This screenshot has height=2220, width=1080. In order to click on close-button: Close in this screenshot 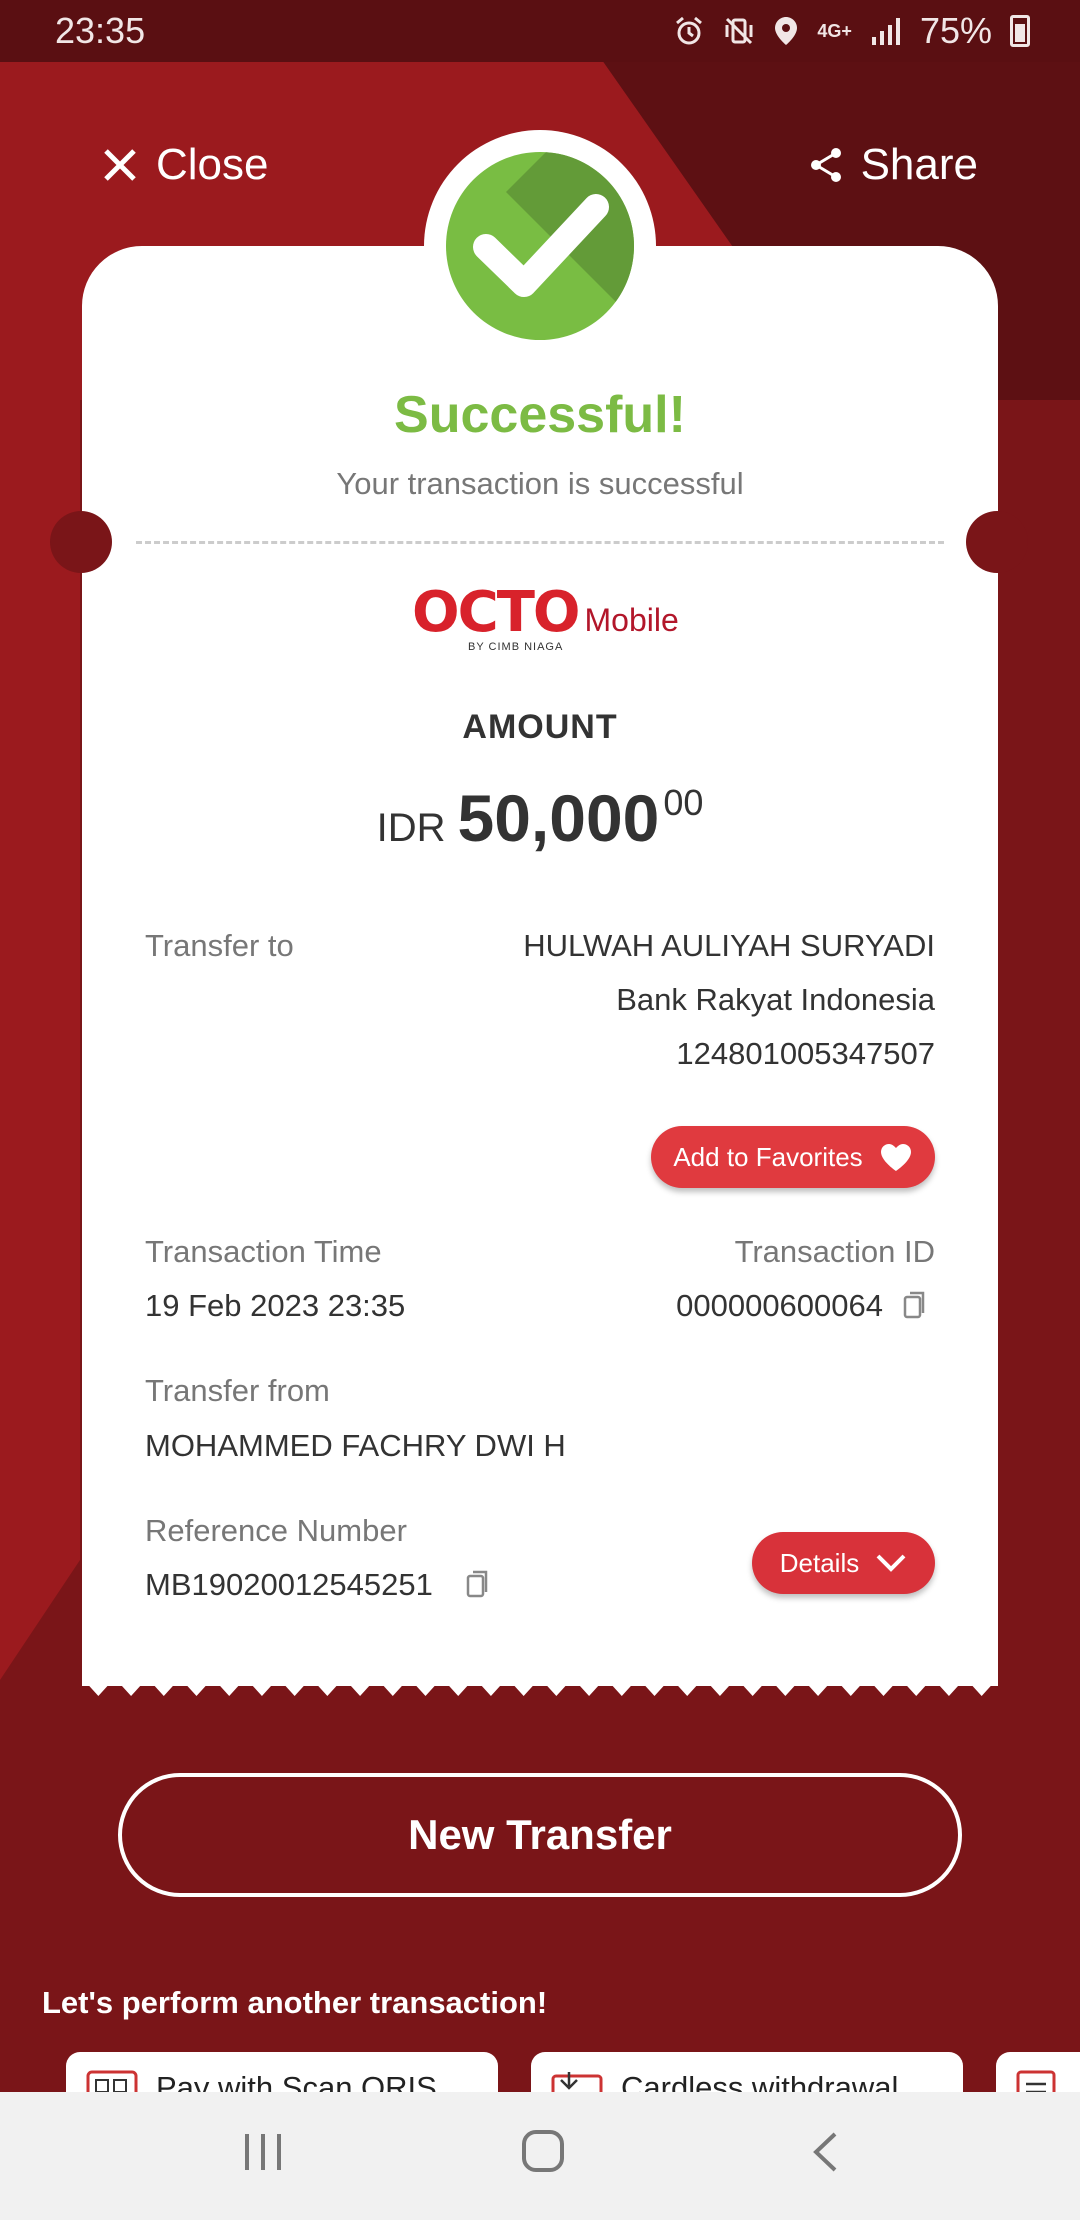, I will do `click(185, 165)`.